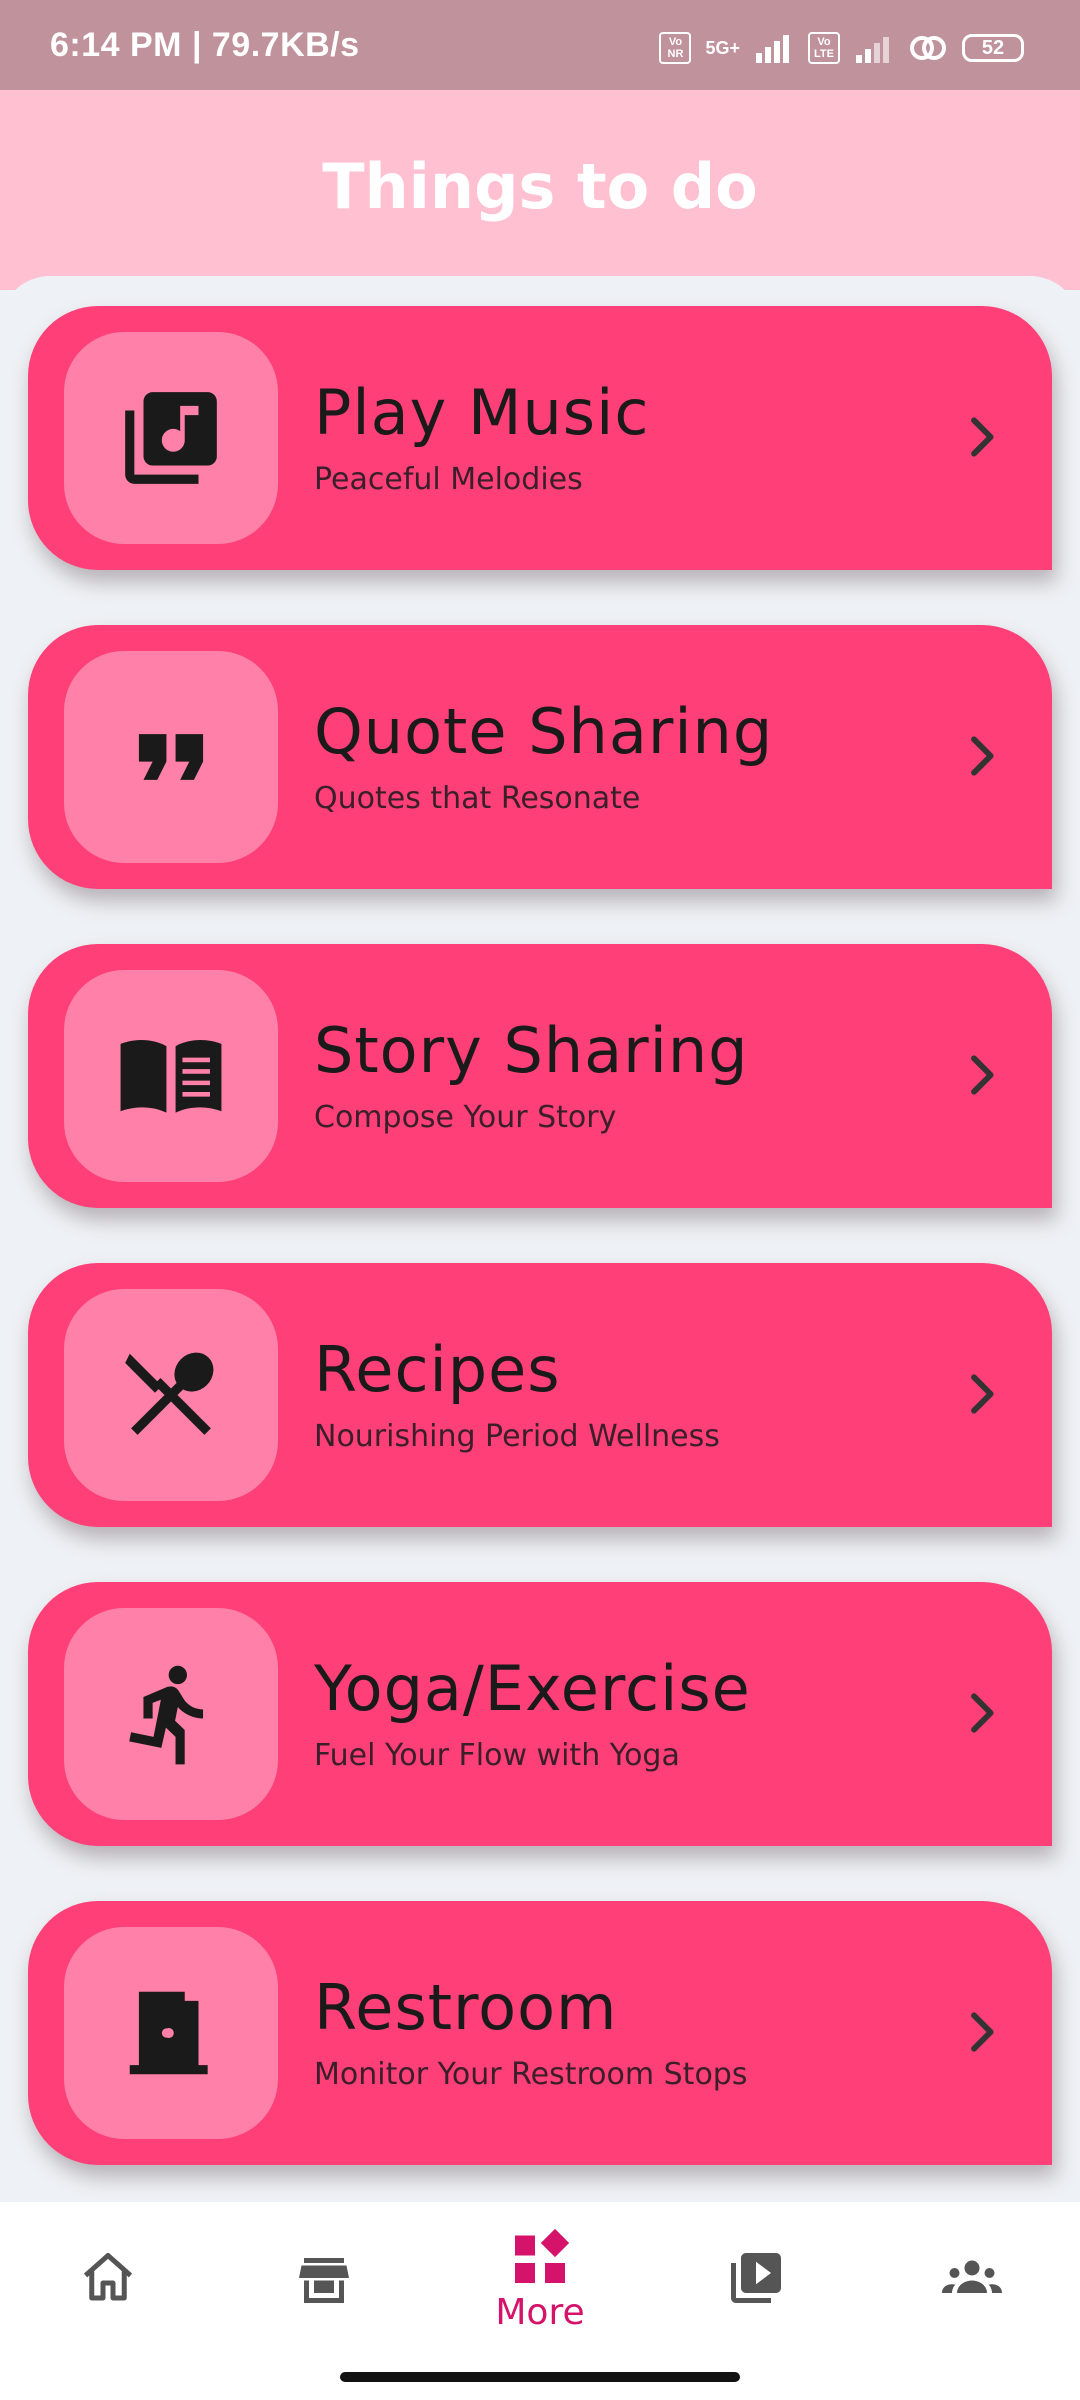  What do you see at coordinates (168, 2033) in the screenshot?
I see `door-icon` at bounding box center [168, 2033].